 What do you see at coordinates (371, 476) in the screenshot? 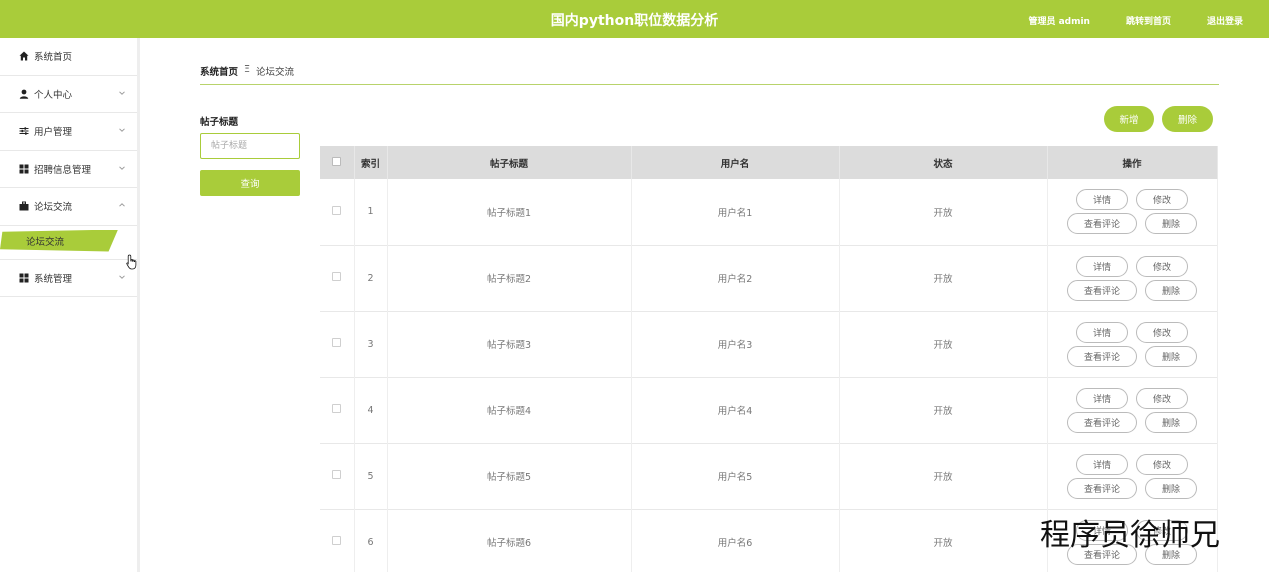
I see `cell-index: 5` at bounding box center [371, 476].